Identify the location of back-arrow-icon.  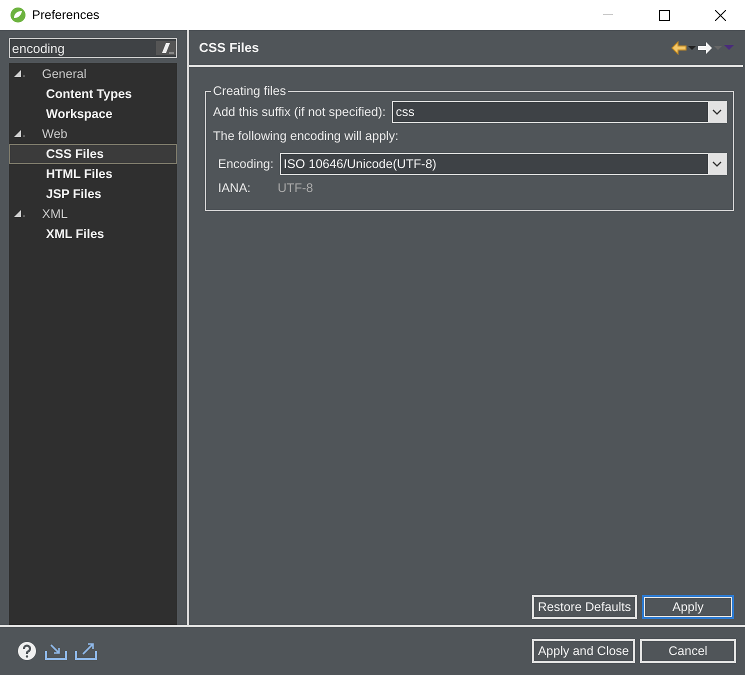
(679, 47).